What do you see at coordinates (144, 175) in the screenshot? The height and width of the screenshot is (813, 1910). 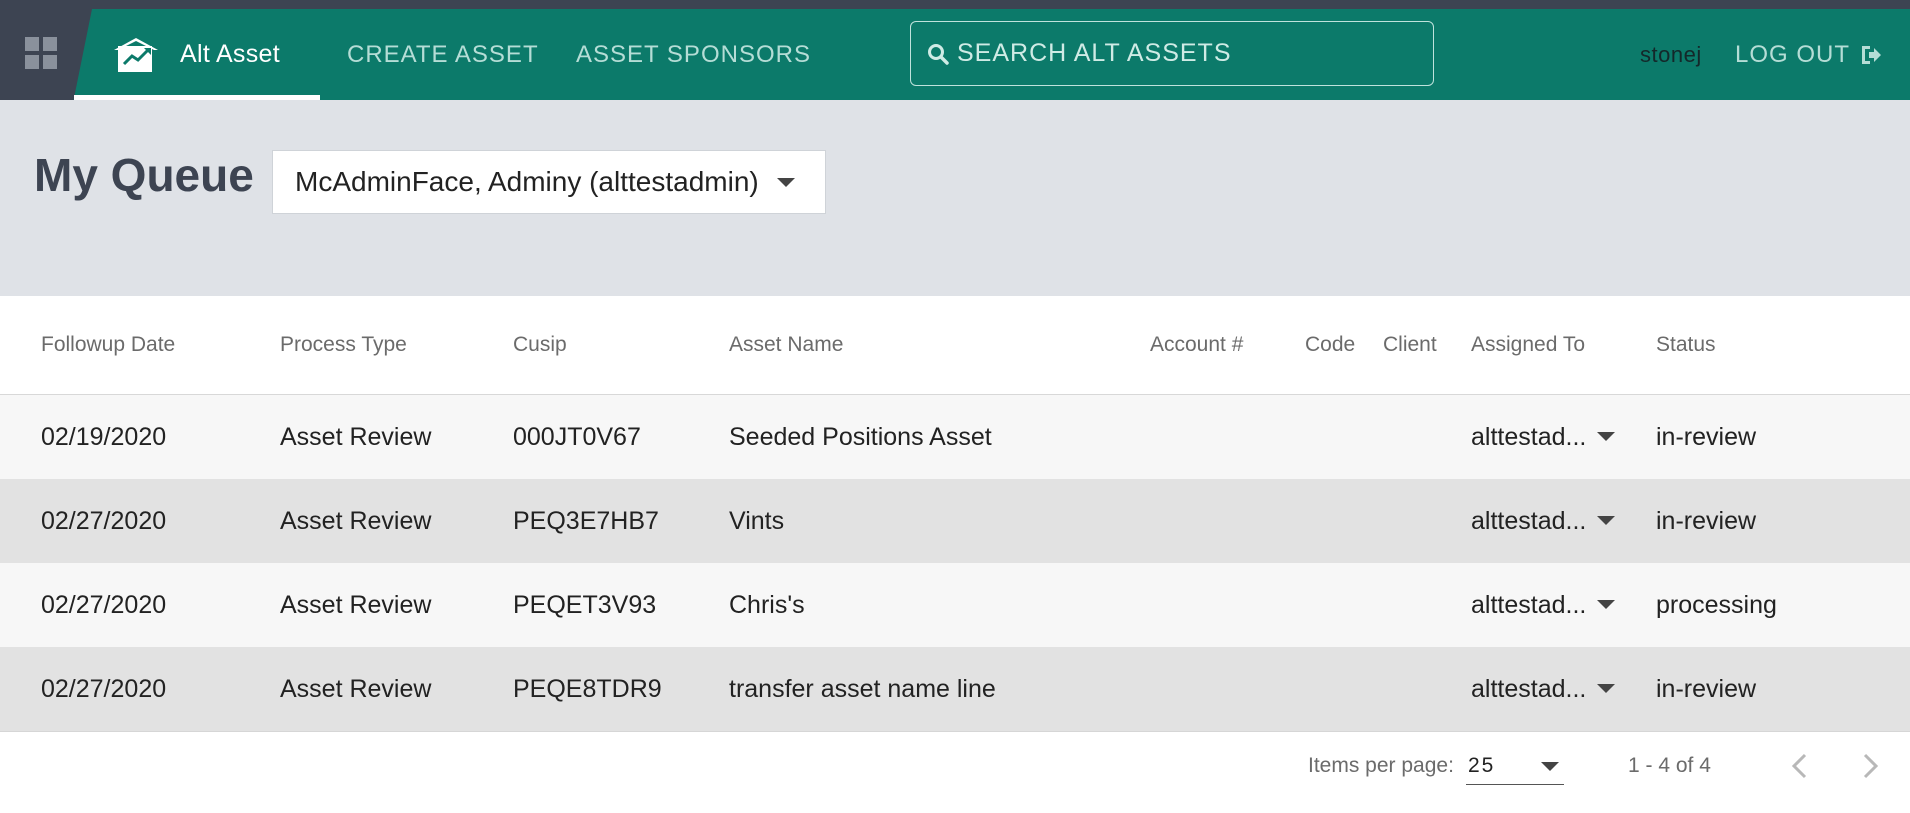 I see `page-title: My Queue` at bounding box center [144, 175].